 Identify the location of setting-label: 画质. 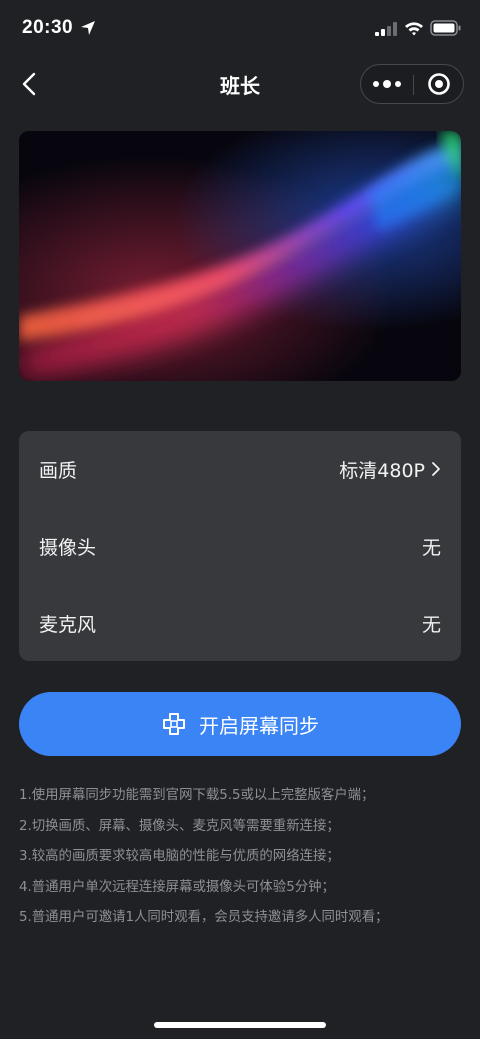
(58, 470).